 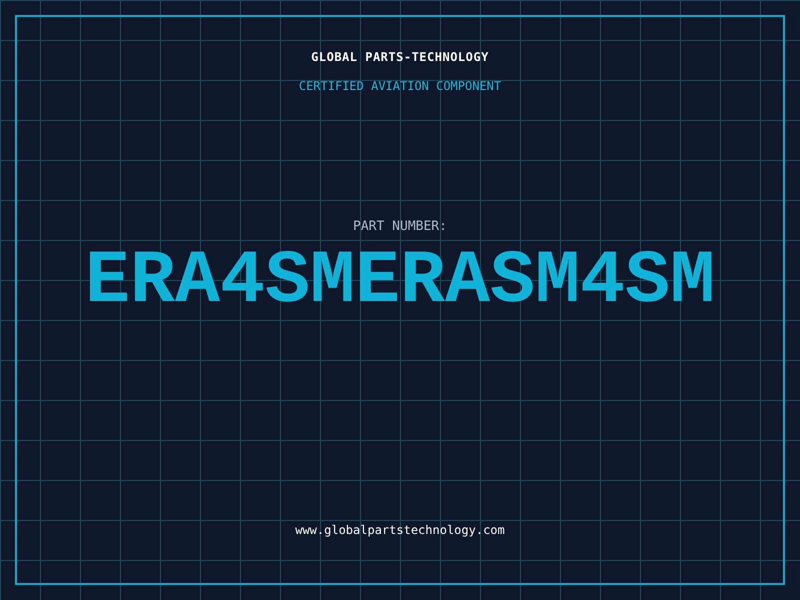 What do you see at coordinates (400, 57) in the screenshot?
I see `brand-title: GLOBAL PARTS-TECHNOLOGY` at bounding box center [400, 57].